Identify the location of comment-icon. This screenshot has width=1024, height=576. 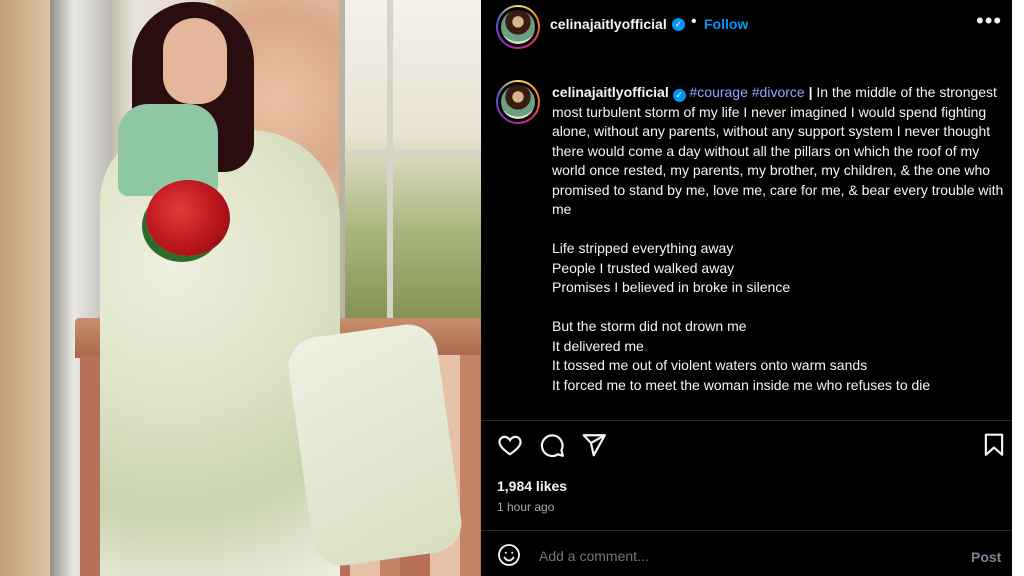
(552, 445).